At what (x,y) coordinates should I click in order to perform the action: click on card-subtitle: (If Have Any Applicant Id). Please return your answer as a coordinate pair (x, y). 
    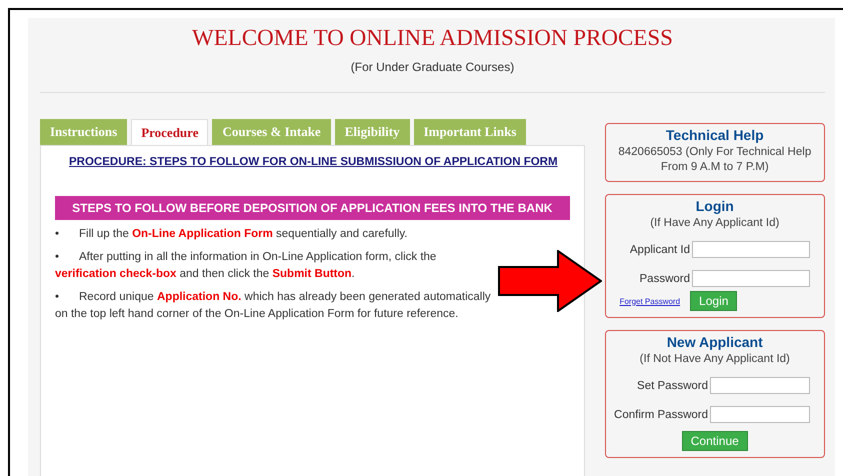
    Looking at the image, I should click on (714, 223).